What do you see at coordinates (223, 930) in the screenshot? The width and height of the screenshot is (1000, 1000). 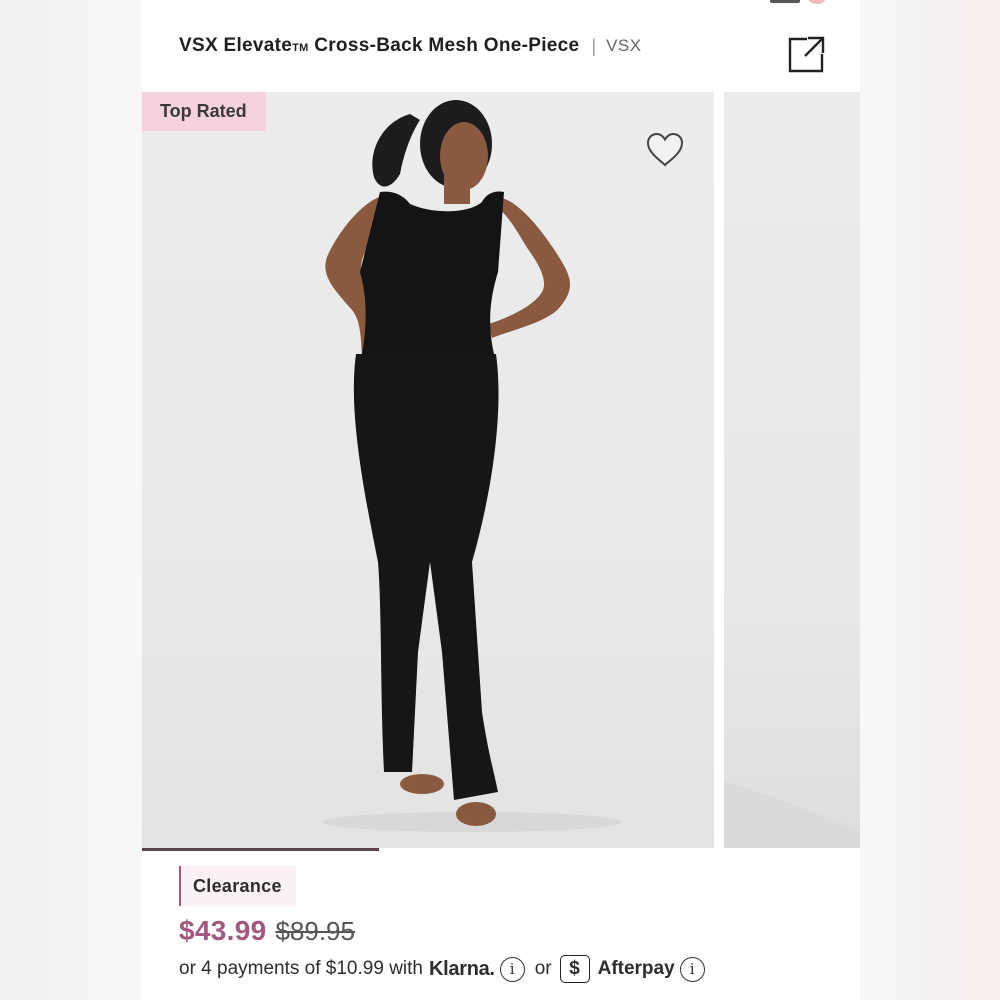 I see `sale-price: $43.99` at bounding box center [223, 930].